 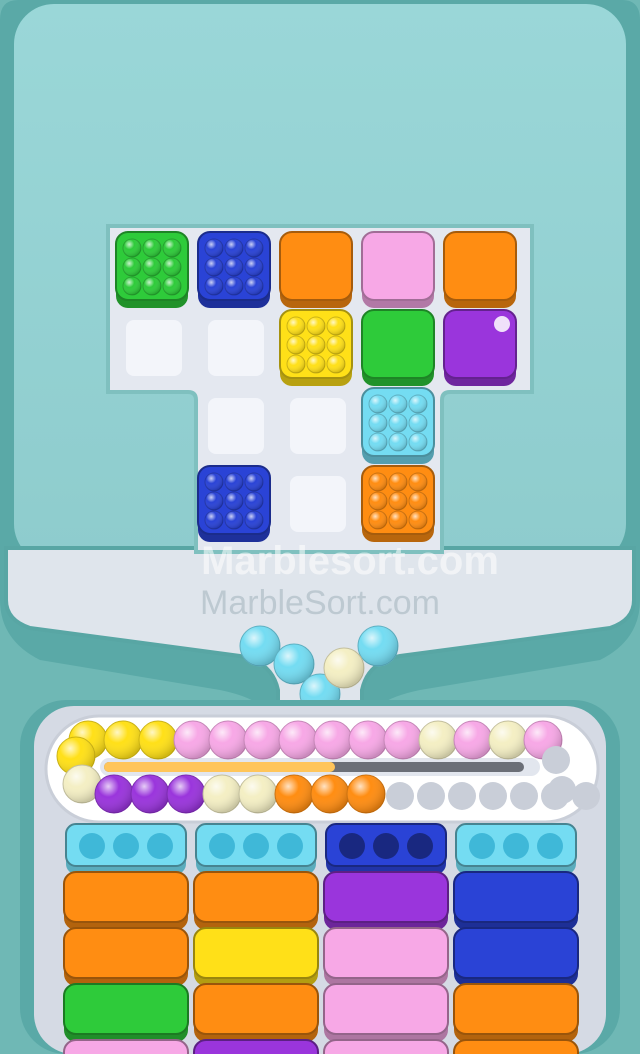 I want to click on progress-fill, so click(x=219, y=767).